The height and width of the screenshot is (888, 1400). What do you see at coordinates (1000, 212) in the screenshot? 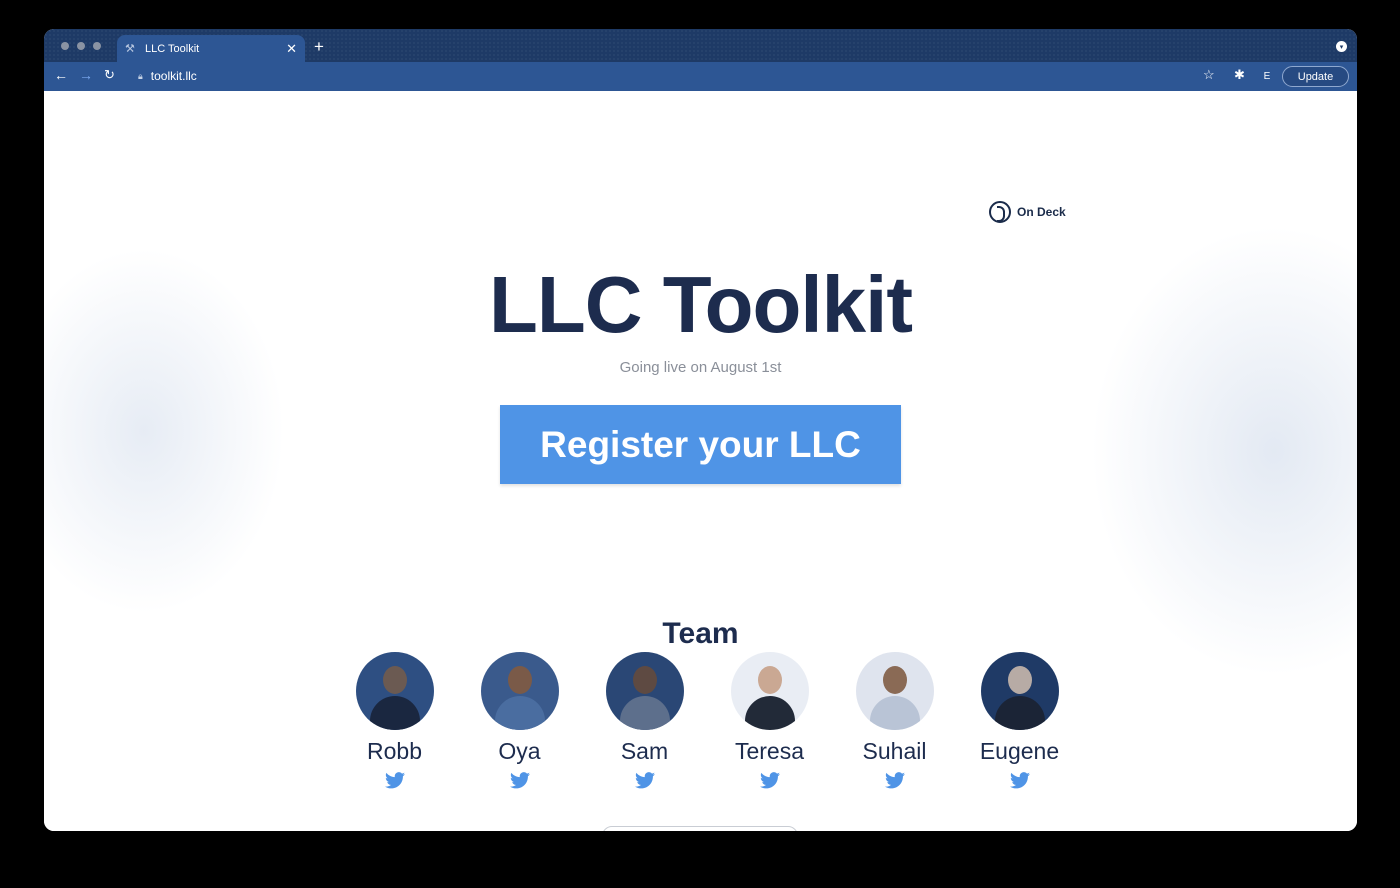
I see `on-deck-logo-icon` at bounding box center [1000, 212].